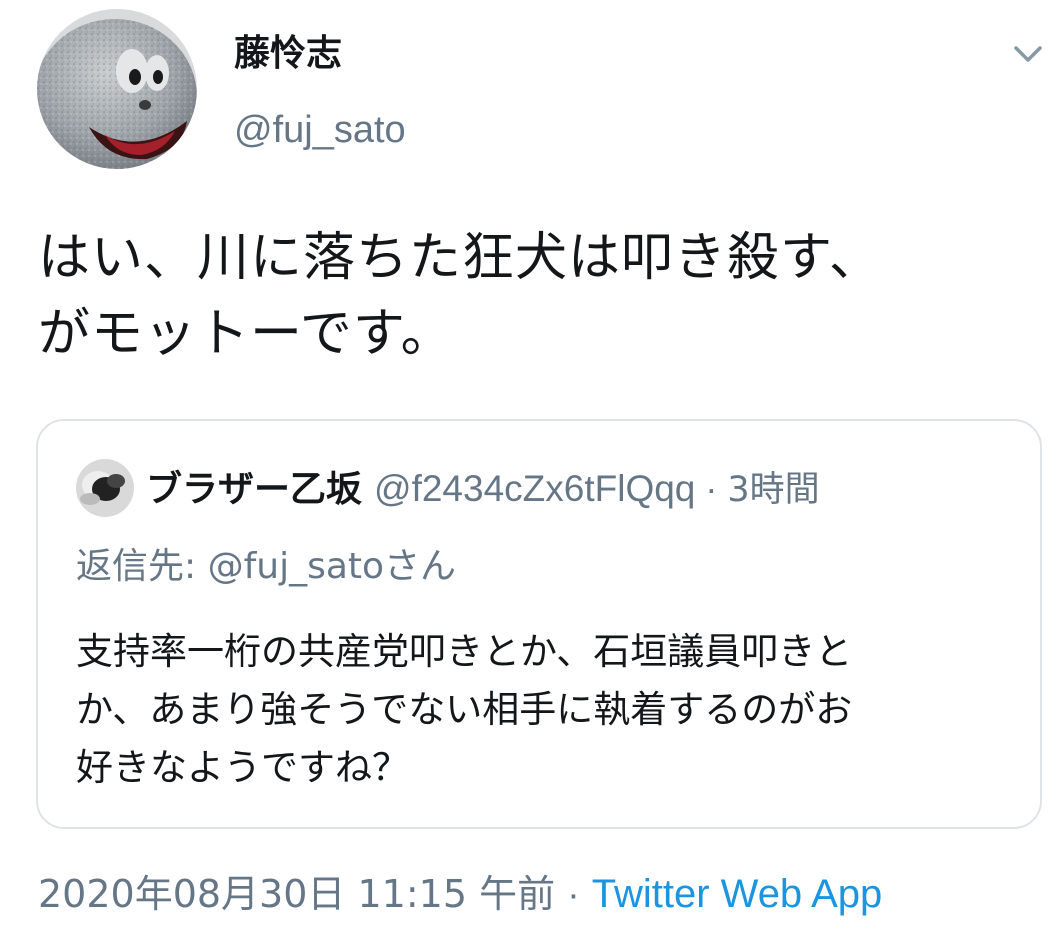  I want to click on tweet-source-link: Twitter Web App, so click(737, 894).